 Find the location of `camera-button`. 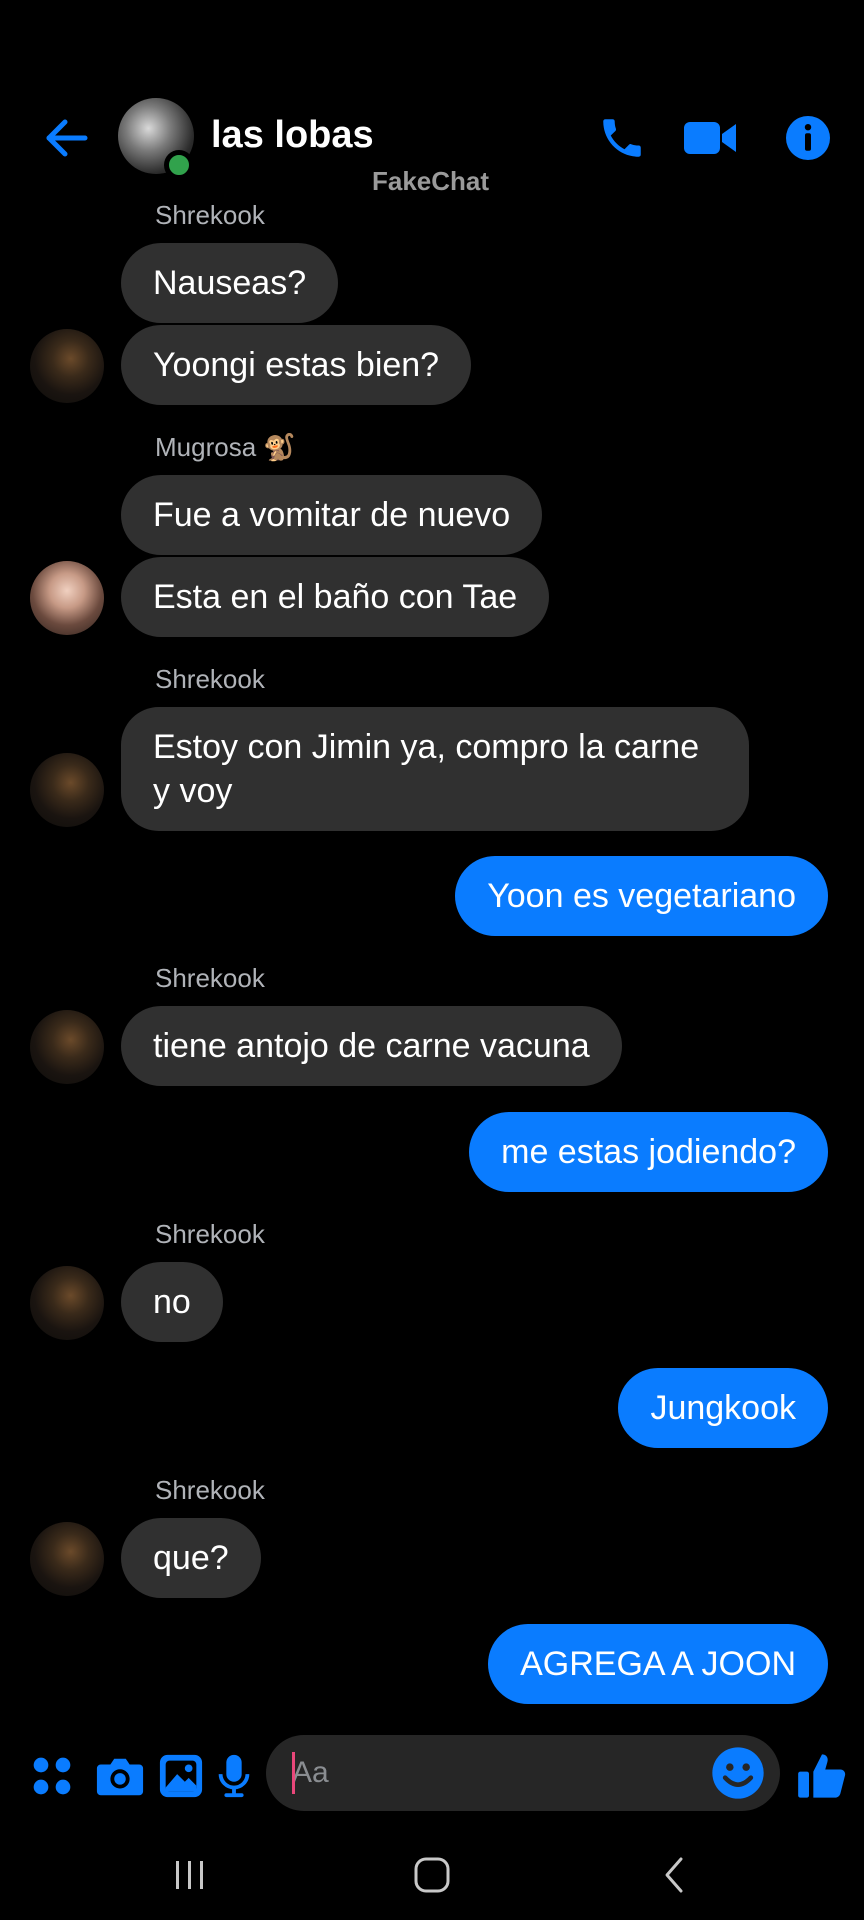

camera-button is located at coordinates (120, 1776).